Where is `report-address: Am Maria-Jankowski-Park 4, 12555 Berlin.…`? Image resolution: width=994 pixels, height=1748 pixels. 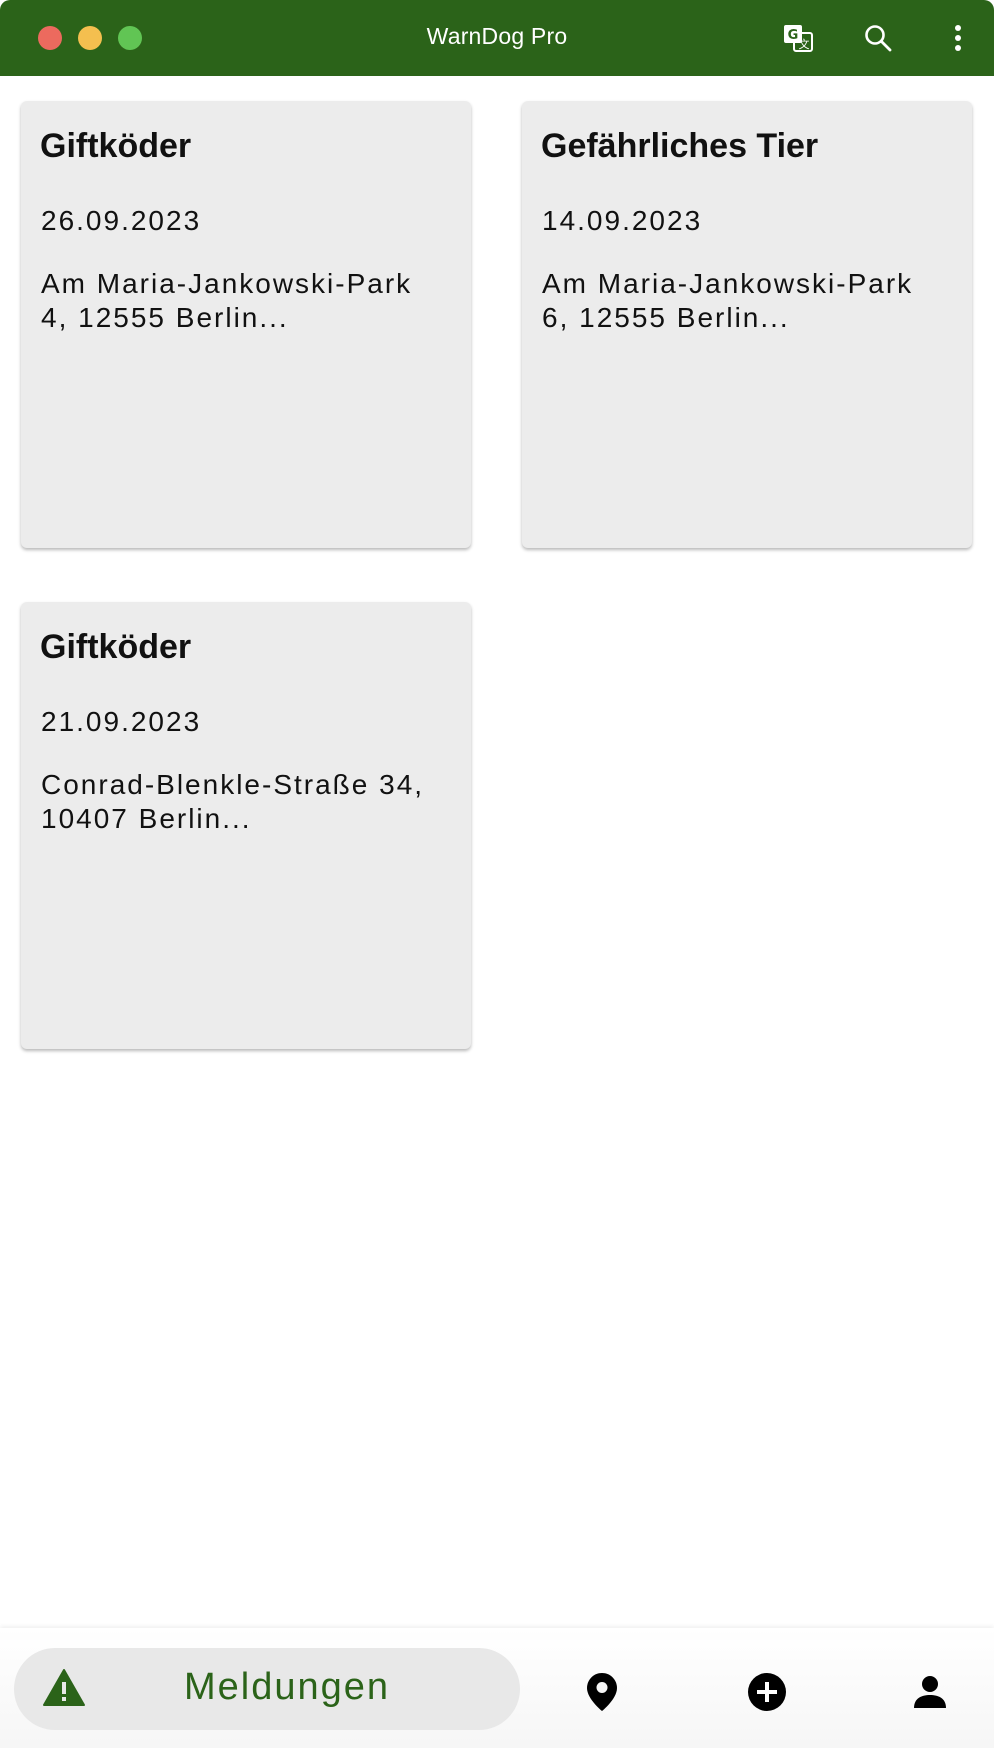
report-address: Am Maria-Jankowski-Park 4, 12555 Berlin.… is located at coordinates (227, 300).